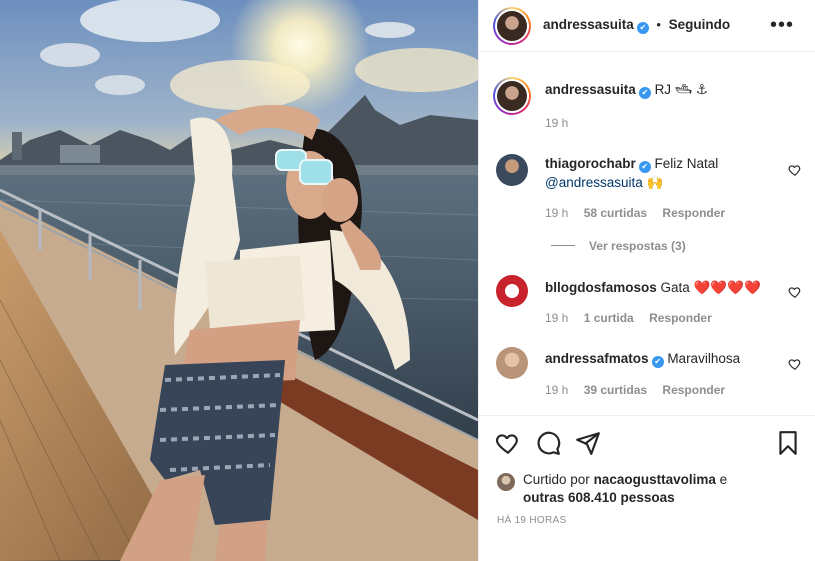 This screenshot has width=815, height=561. What do you see at coordinates (588, 24) in the screenshot?
I see `author-username: andressasuita` at bounding box center [588, 24].